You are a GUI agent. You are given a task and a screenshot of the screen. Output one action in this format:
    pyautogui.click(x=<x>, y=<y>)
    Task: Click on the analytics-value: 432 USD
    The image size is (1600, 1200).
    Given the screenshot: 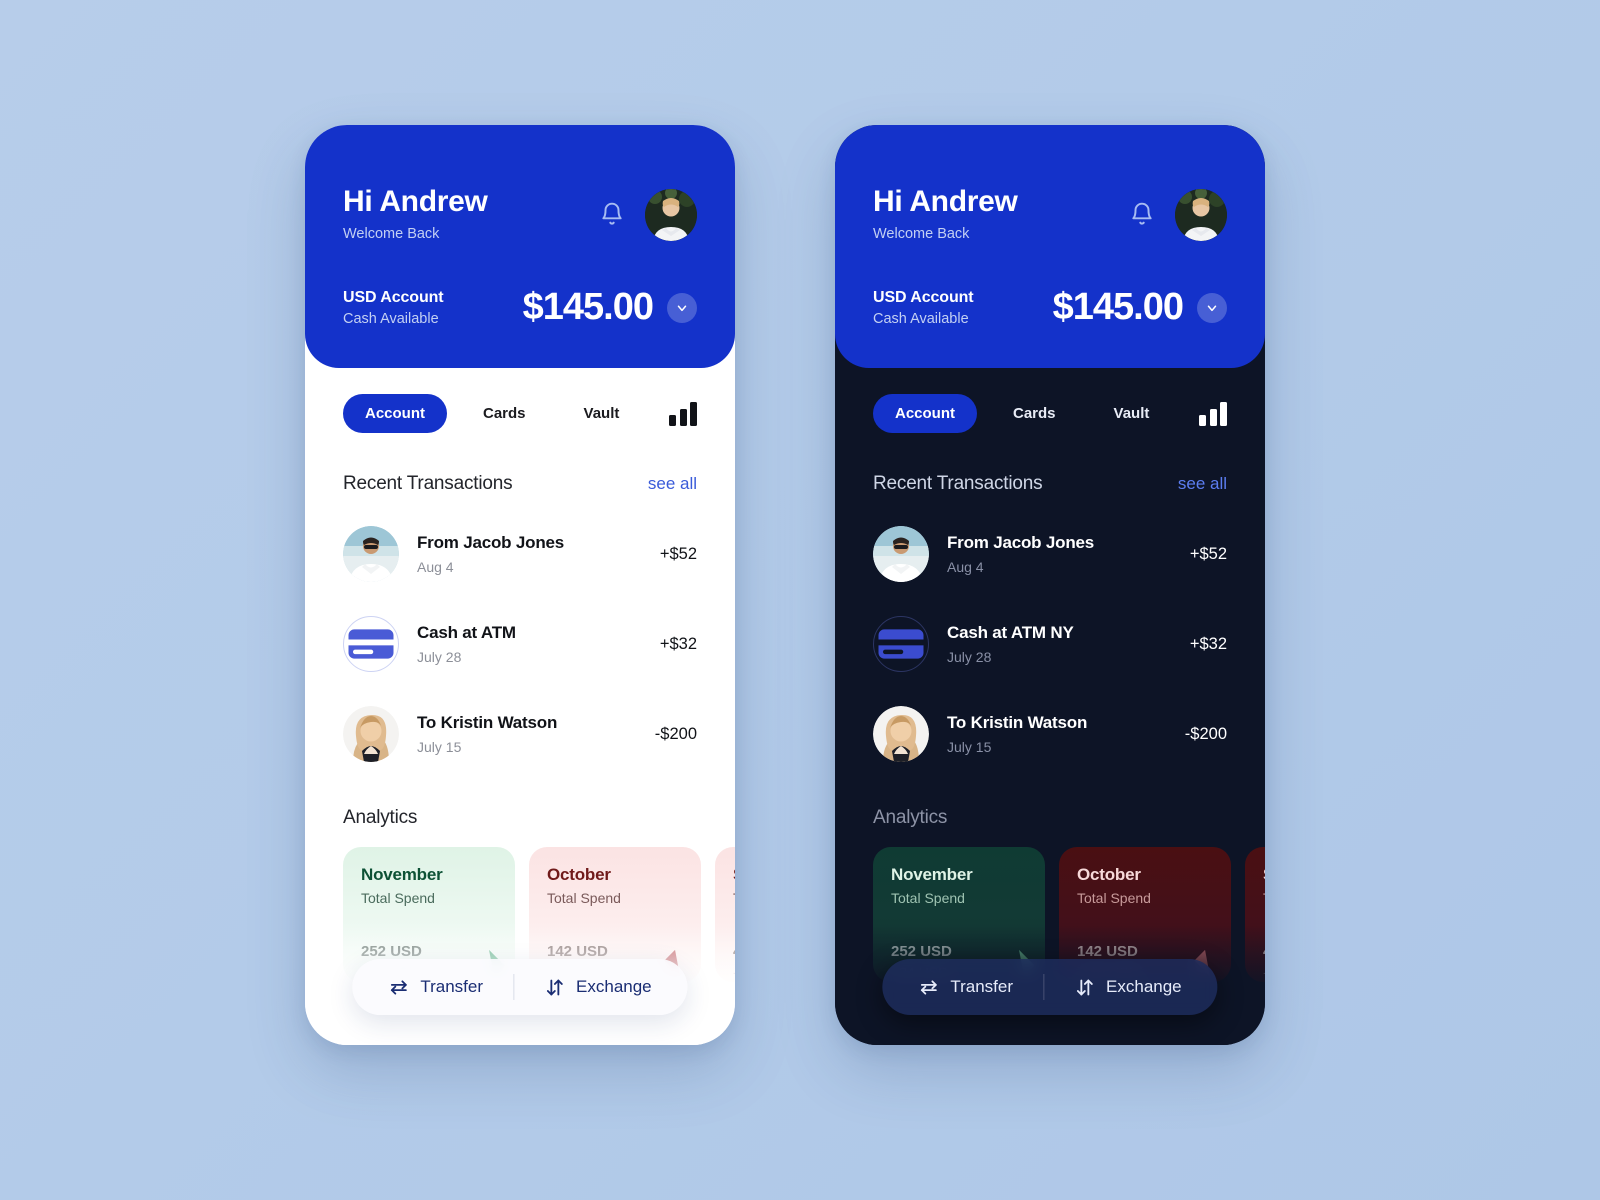 What is the action you would take?
    pyautogui.click(x=734, y=951)
    